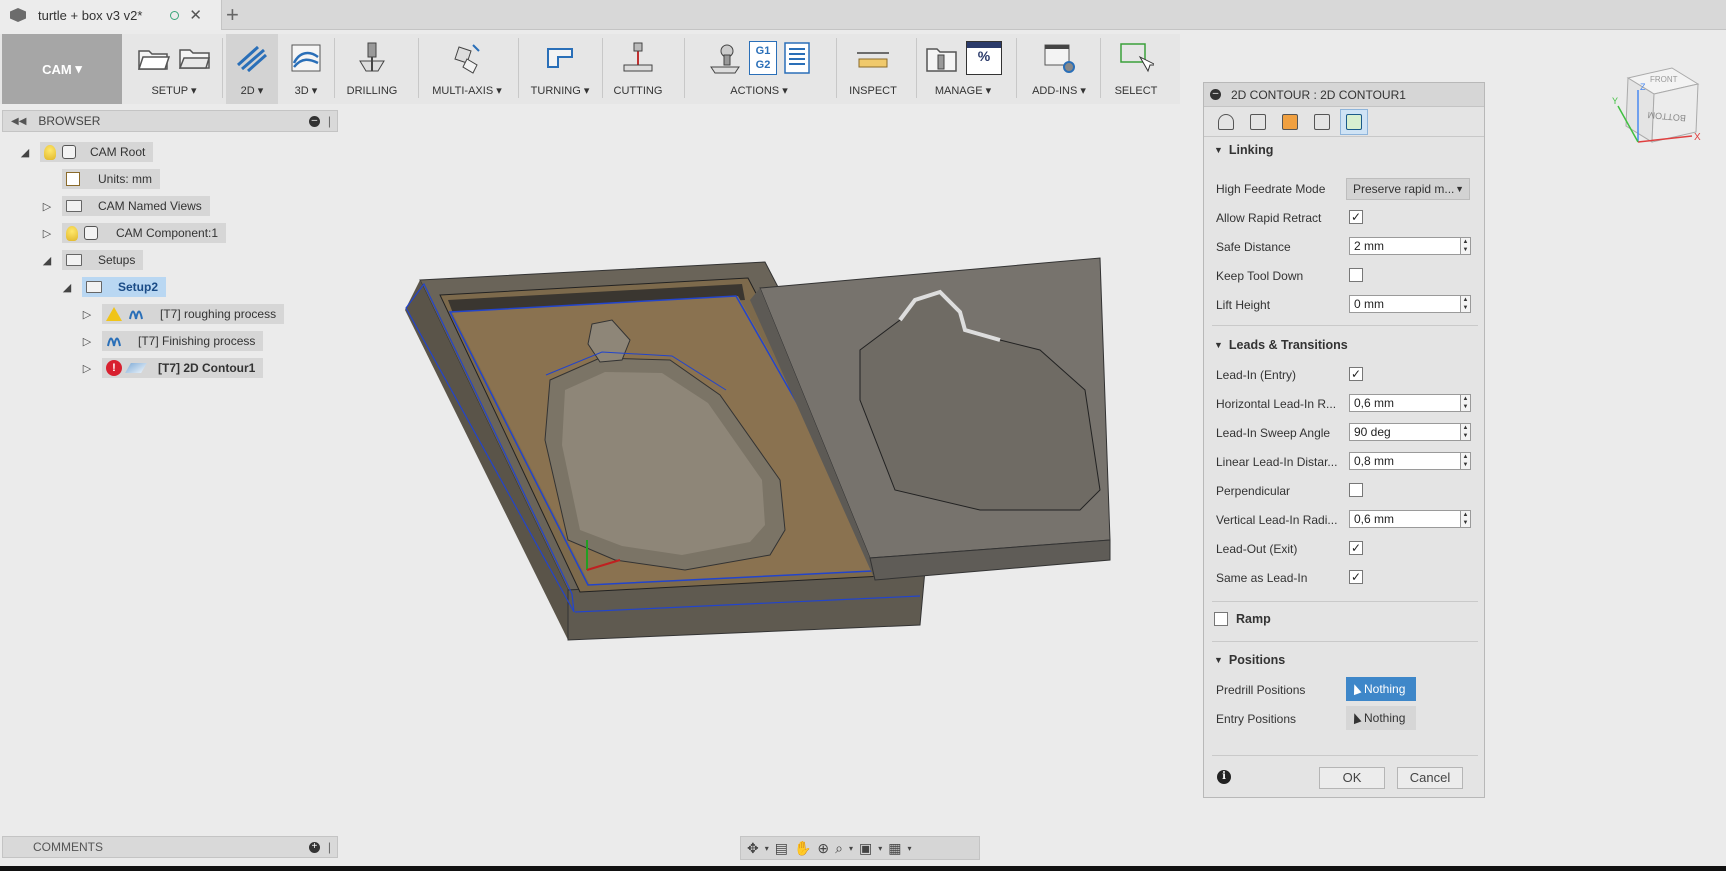 The image size is (1726, 871). Describe the element at coordinates (1430, 778) in the screenshot. I see `cancel-button: Cancel` at that location.